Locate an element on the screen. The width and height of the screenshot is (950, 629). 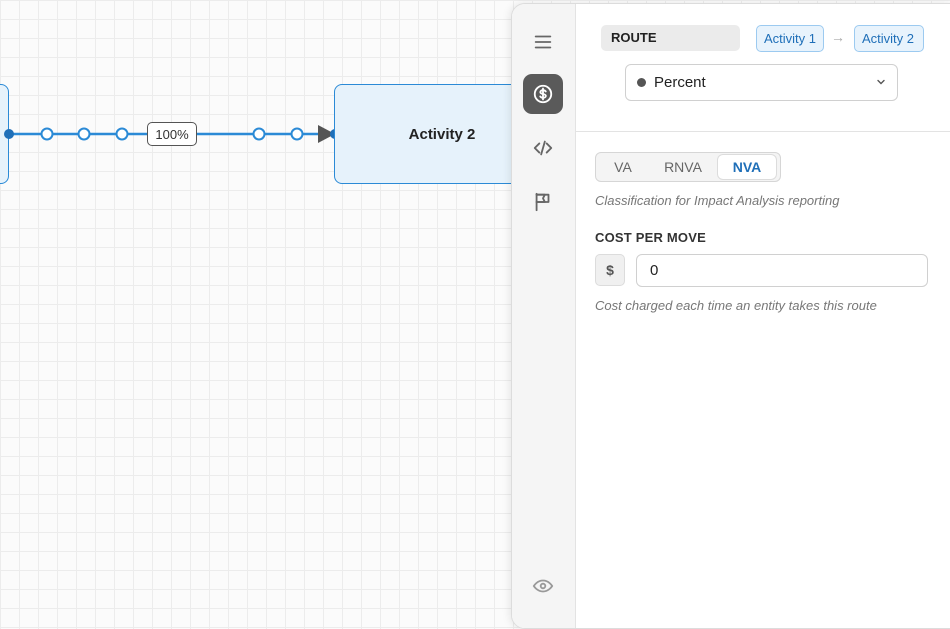
routing-mode-value: Percent is located at coordinates (680, 82).